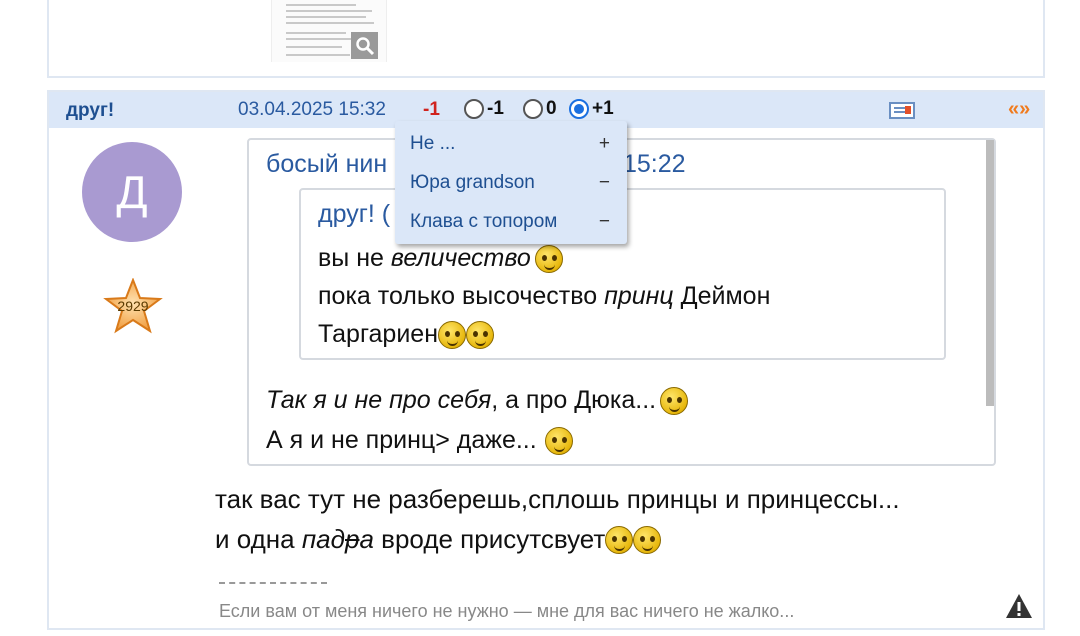  What do you see at coordinates (378, 334) in the screenshot?
I see `quote-inner-text: Таргариен` at bounding box center [378, 334].